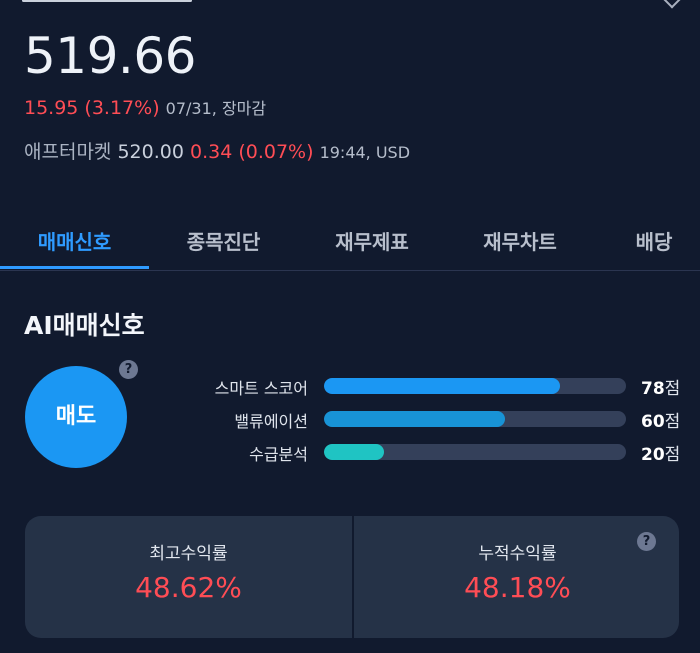  What do you see at coordinates (261, 388) in the screenshot?
I see `metric-label-smart-score: 스마트 스코어` at bounding box center [261, 388].